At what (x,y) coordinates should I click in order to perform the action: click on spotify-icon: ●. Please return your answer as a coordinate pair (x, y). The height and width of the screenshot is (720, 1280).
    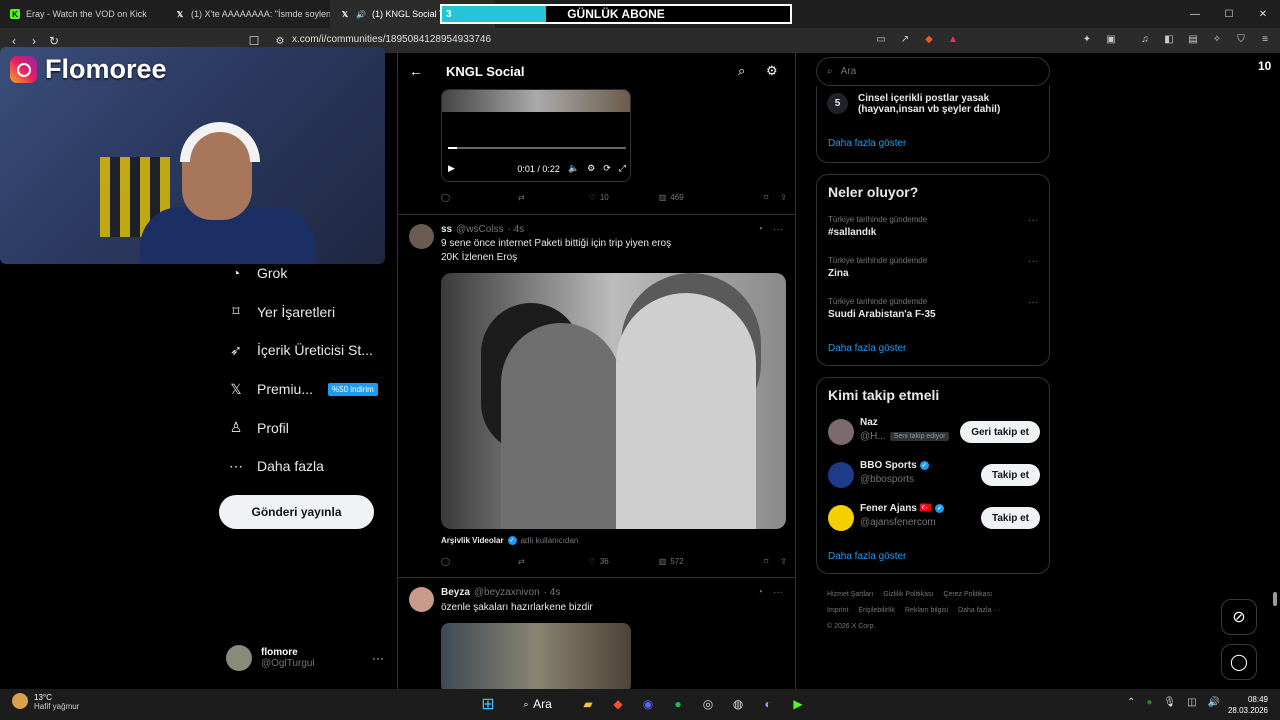
    Looking at the image, I should click on (678, 704).